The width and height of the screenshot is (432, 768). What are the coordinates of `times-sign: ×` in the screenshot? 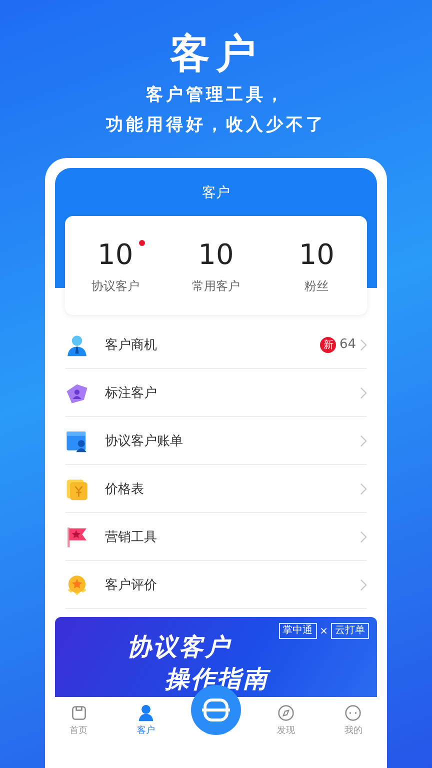 It's located at (324, 631).